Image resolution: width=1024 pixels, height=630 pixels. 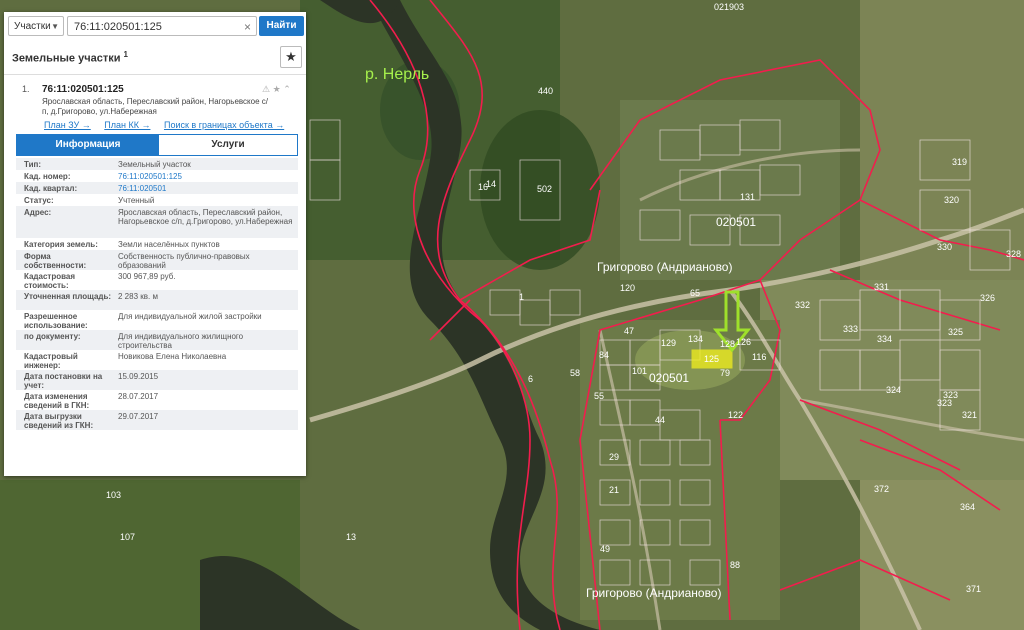 I want to click on details-value: 300 967,89 руб., so click(x=147, y=276).